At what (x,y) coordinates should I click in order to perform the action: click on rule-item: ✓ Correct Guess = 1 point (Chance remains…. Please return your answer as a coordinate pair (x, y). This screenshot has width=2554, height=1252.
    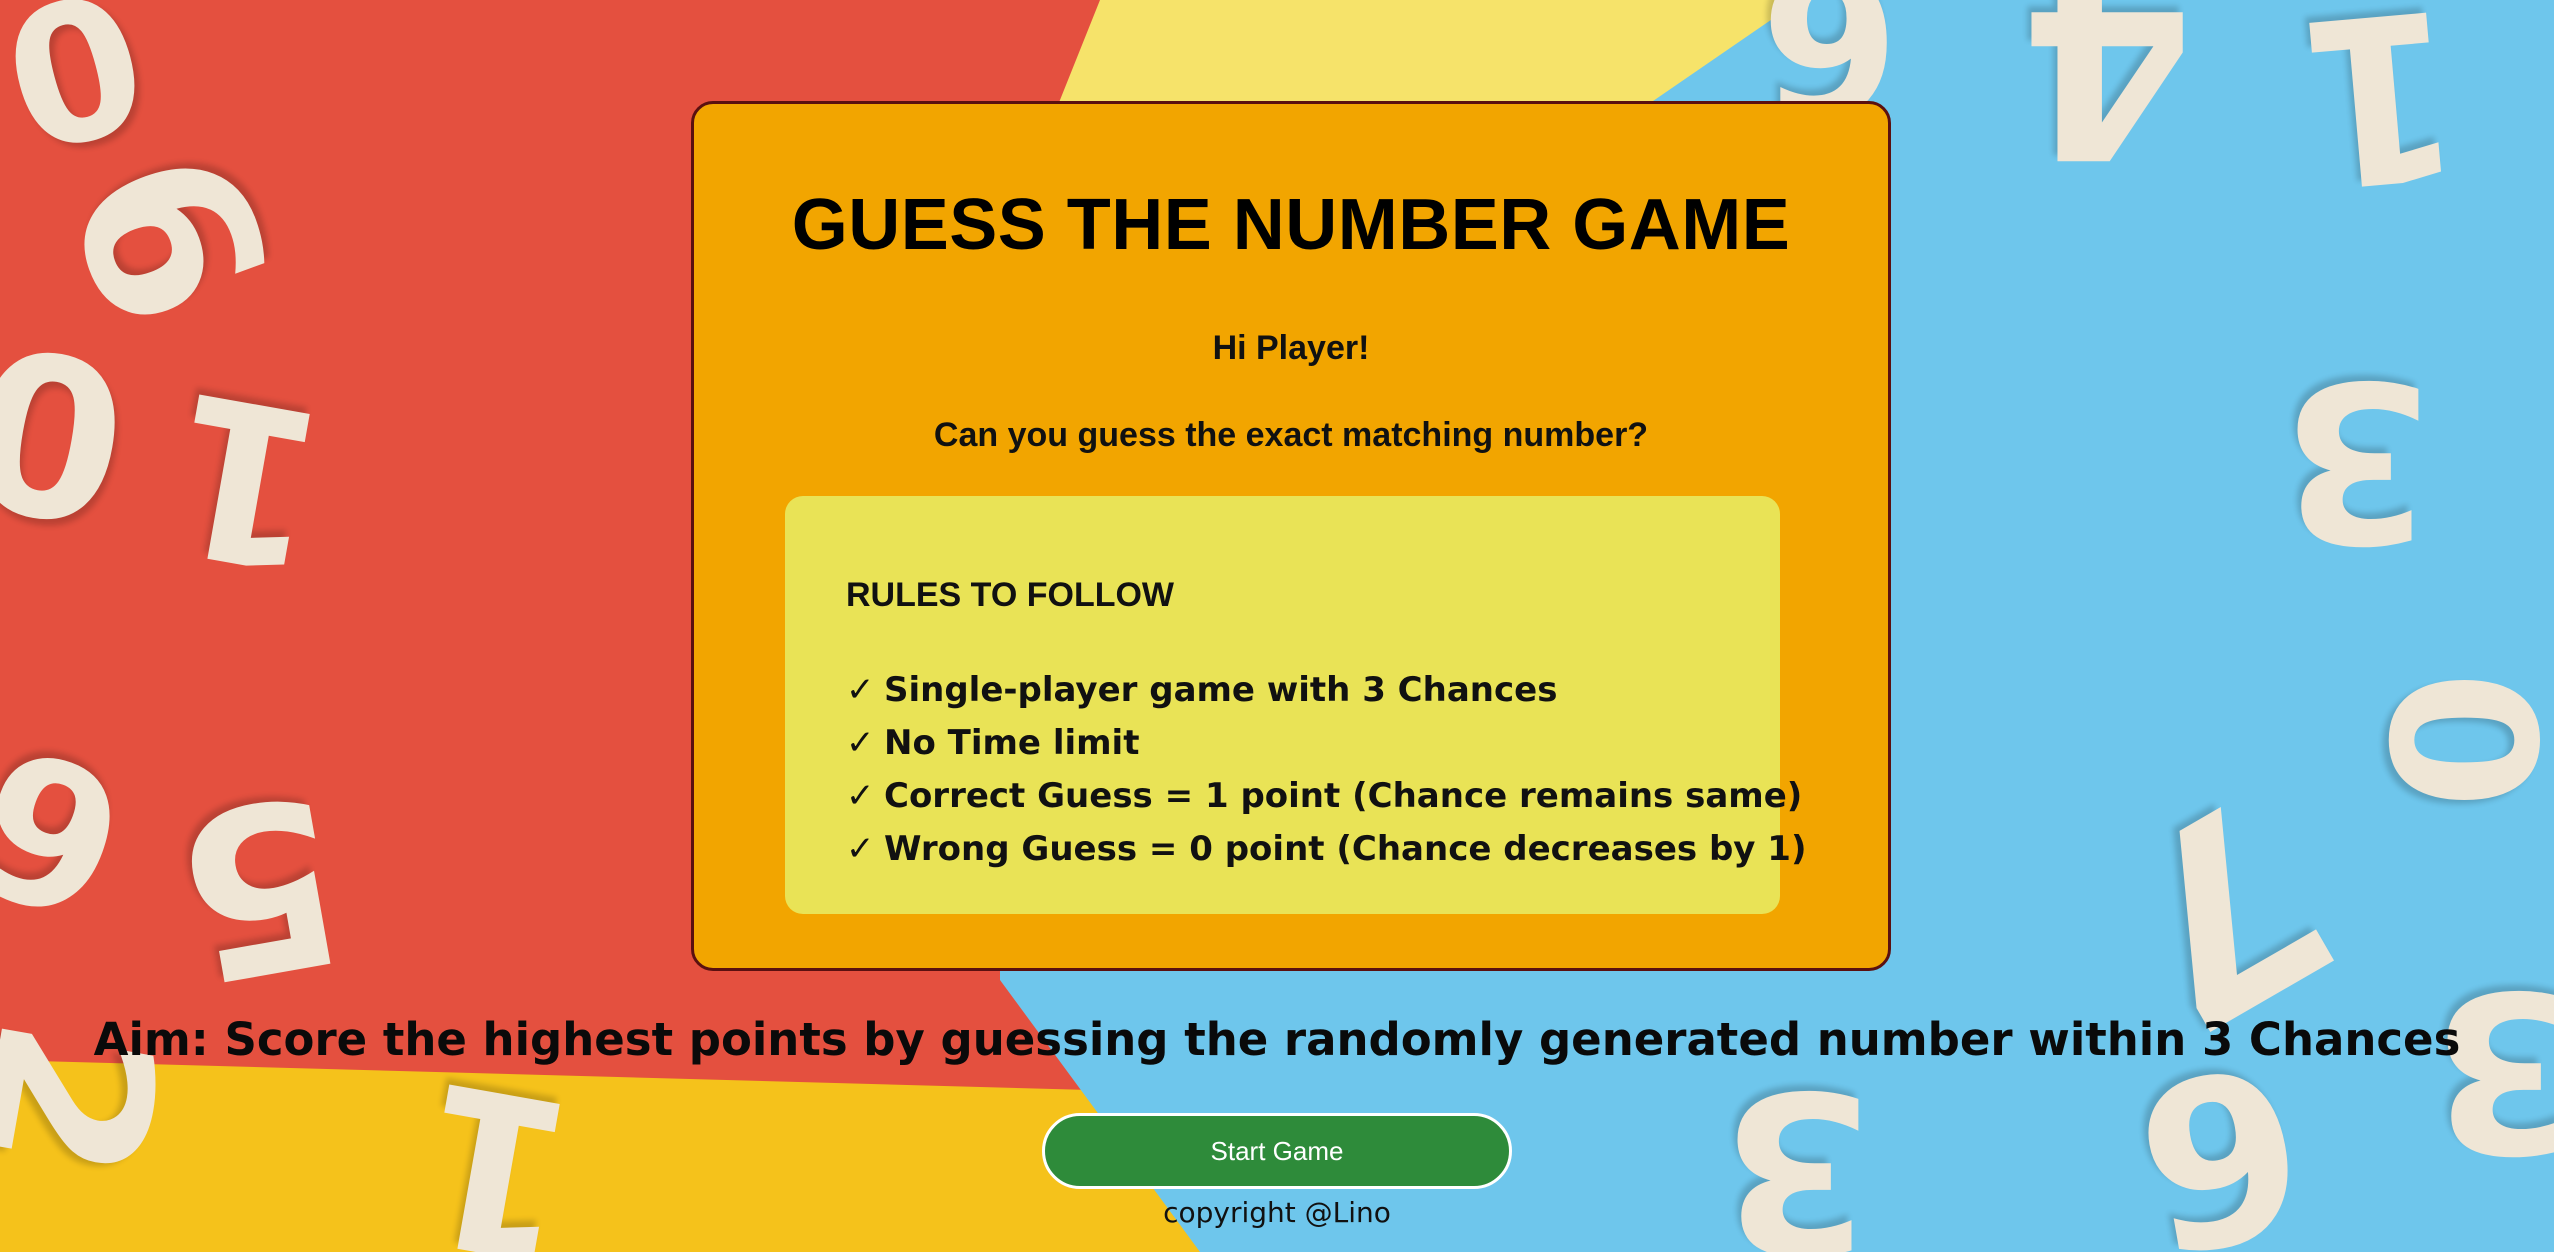
    Looking at the image, I should click on (1326, 796).